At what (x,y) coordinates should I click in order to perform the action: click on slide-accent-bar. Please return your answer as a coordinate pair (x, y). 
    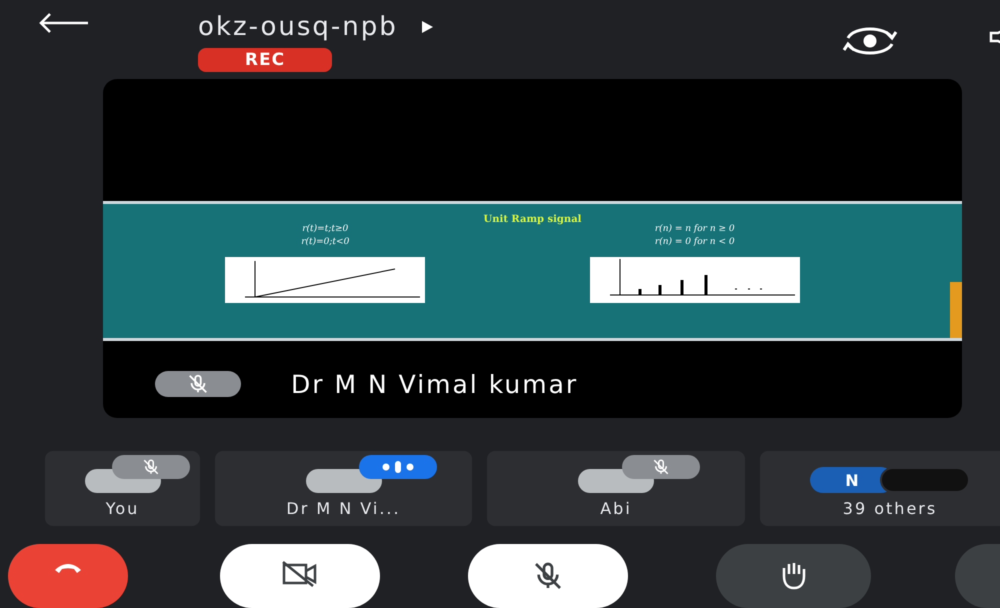
    Looking at the image, I should click on (956, 310).